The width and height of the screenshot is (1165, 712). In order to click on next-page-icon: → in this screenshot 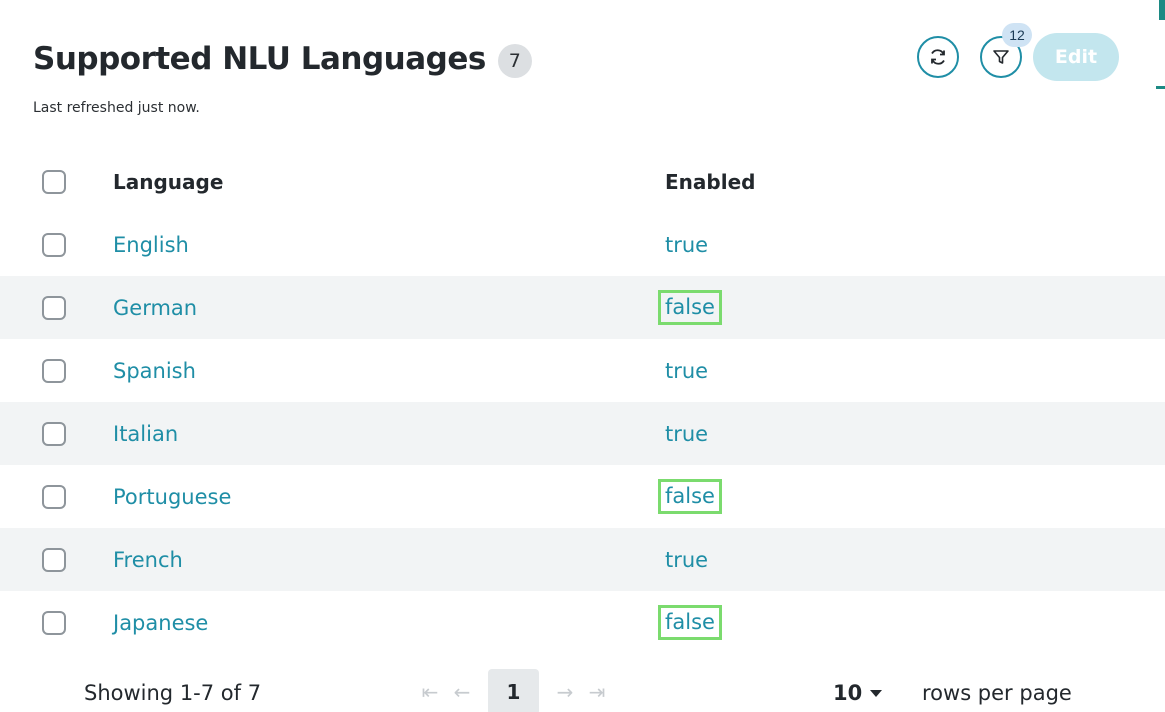, I will do `click(565, 692)`.